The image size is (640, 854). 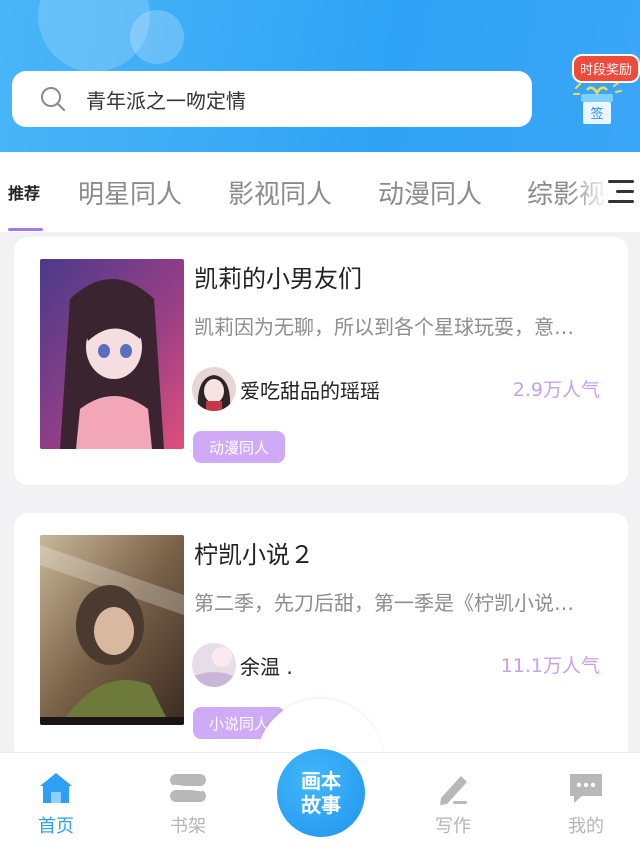 What do you see at coordinates (278, 276) in the screenshot?
I see `story-title: 凯莉的小男友们` at bounding box center [278, 276].